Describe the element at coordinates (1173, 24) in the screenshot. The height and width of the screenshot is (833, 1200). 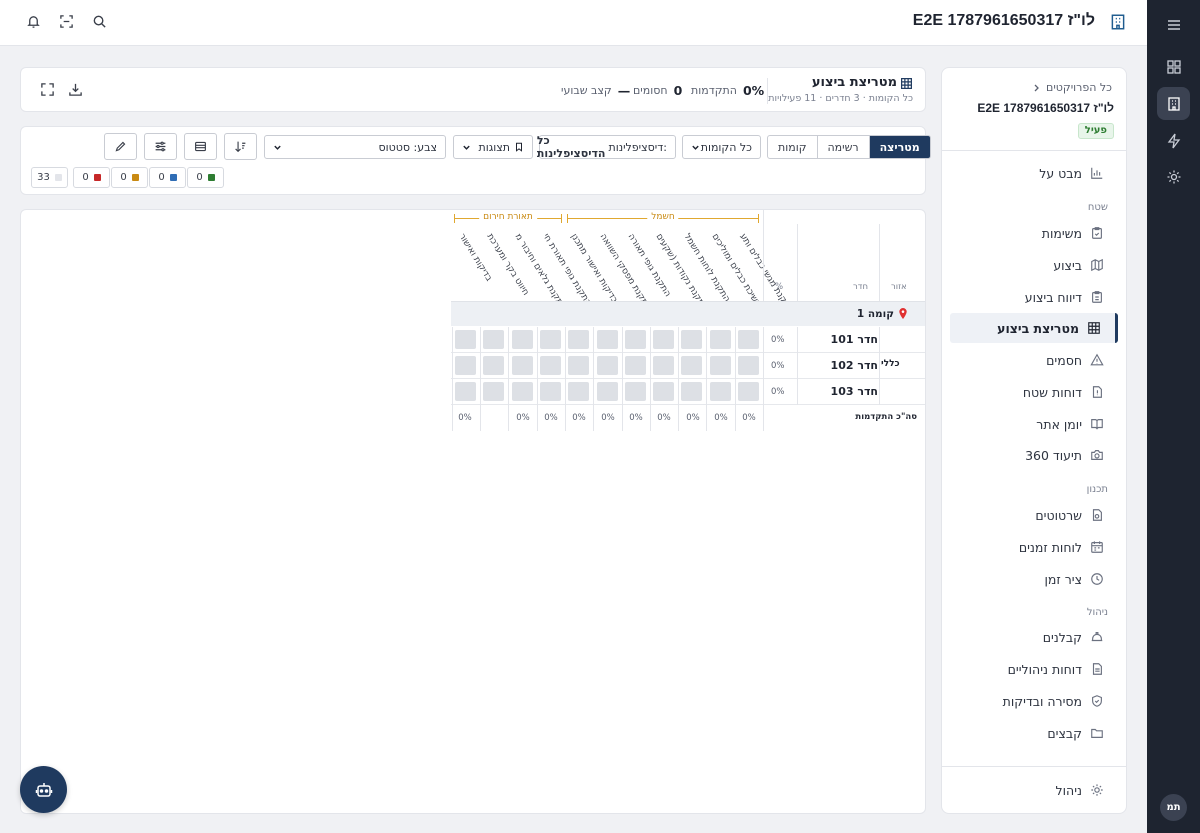
I see `menu-icon` at that location.